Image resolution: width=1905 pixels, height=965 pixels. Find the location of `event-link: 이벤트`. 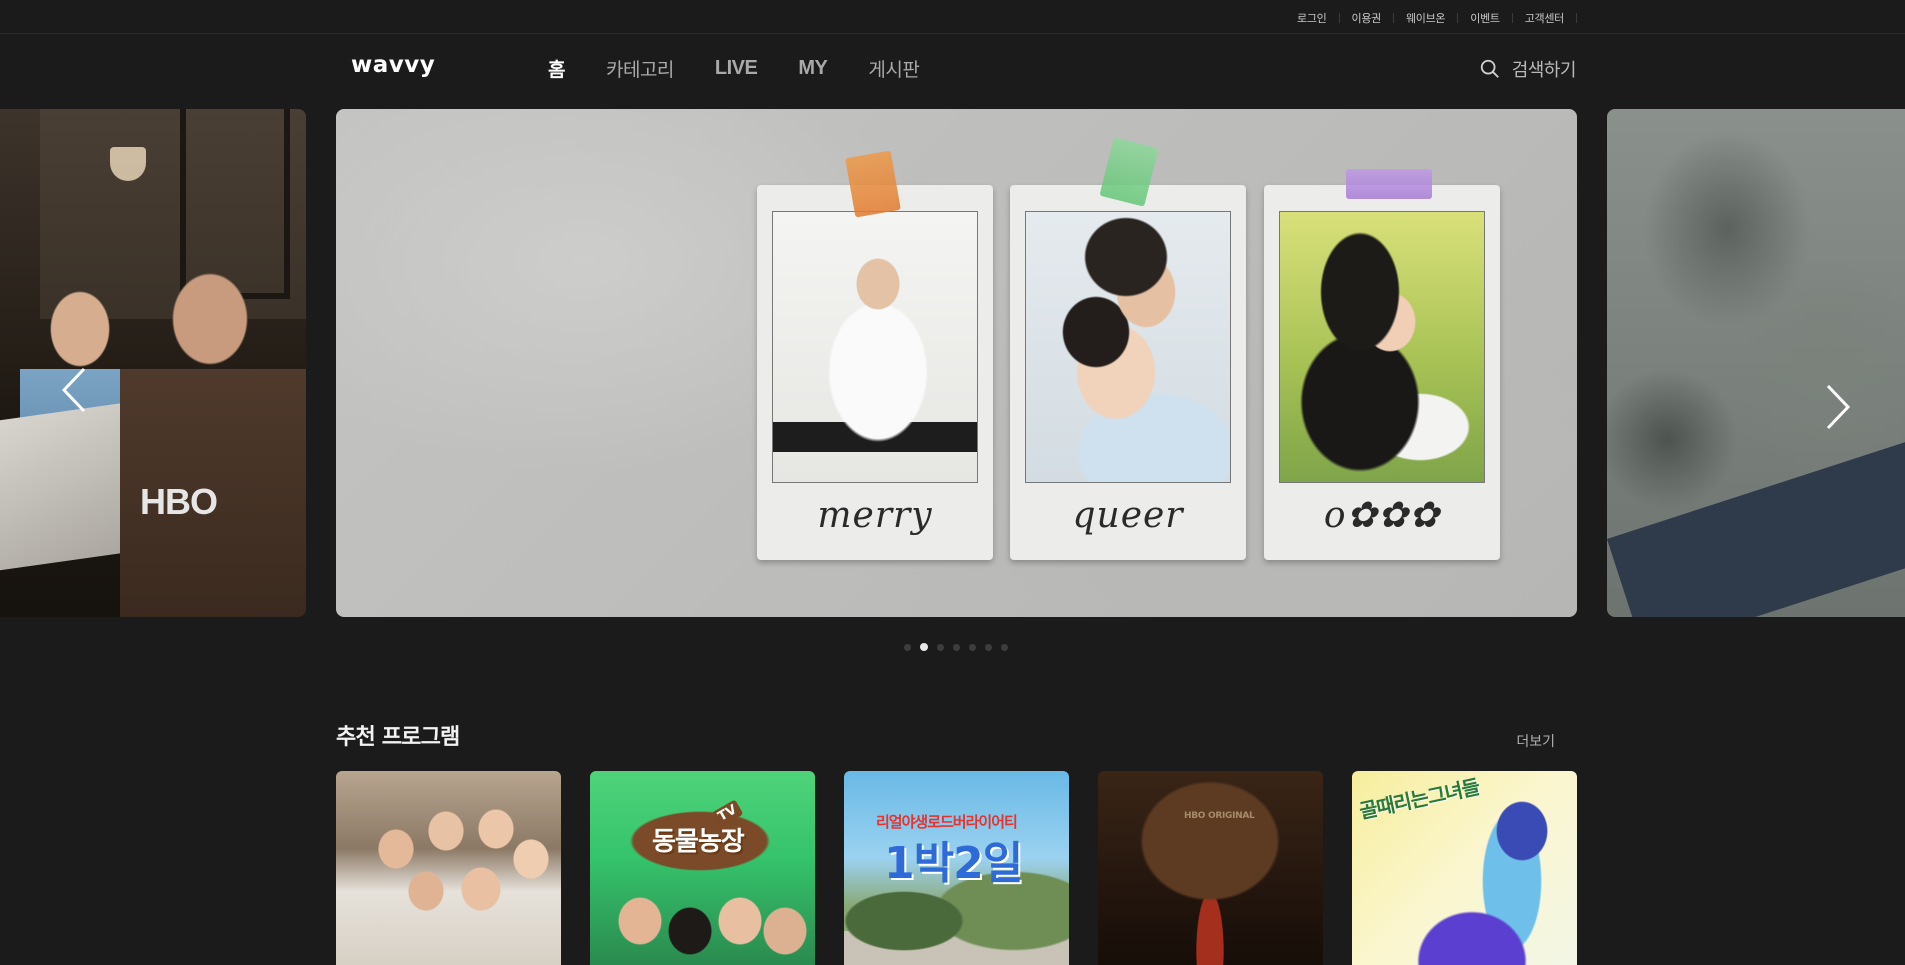

event-link: 이벤트 is located at coordinates (1485, 18).